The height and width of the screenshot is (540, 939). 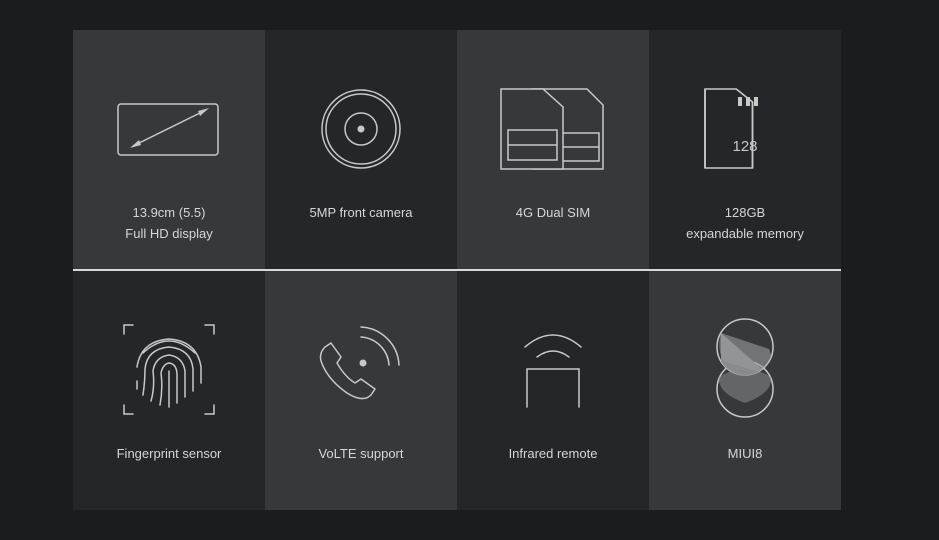 What do you see at coordinates (361, 110) in the screenshot?
I see `camera-lens-icon` at bounding box center [361, 110].